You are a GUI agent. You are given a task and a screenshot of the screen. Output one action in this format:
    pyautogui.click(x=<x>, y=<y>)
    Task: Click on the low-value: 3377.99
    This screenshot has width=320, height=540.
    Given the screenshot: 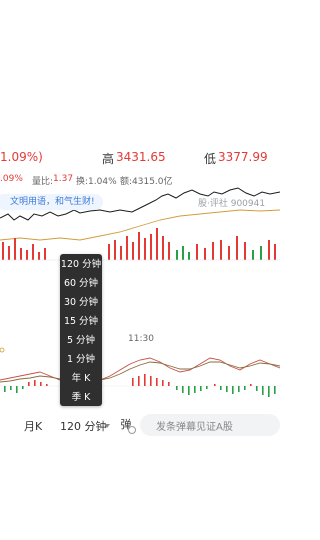 What is the action you would take?
    pyautogui.click(x=243, y=157)
    